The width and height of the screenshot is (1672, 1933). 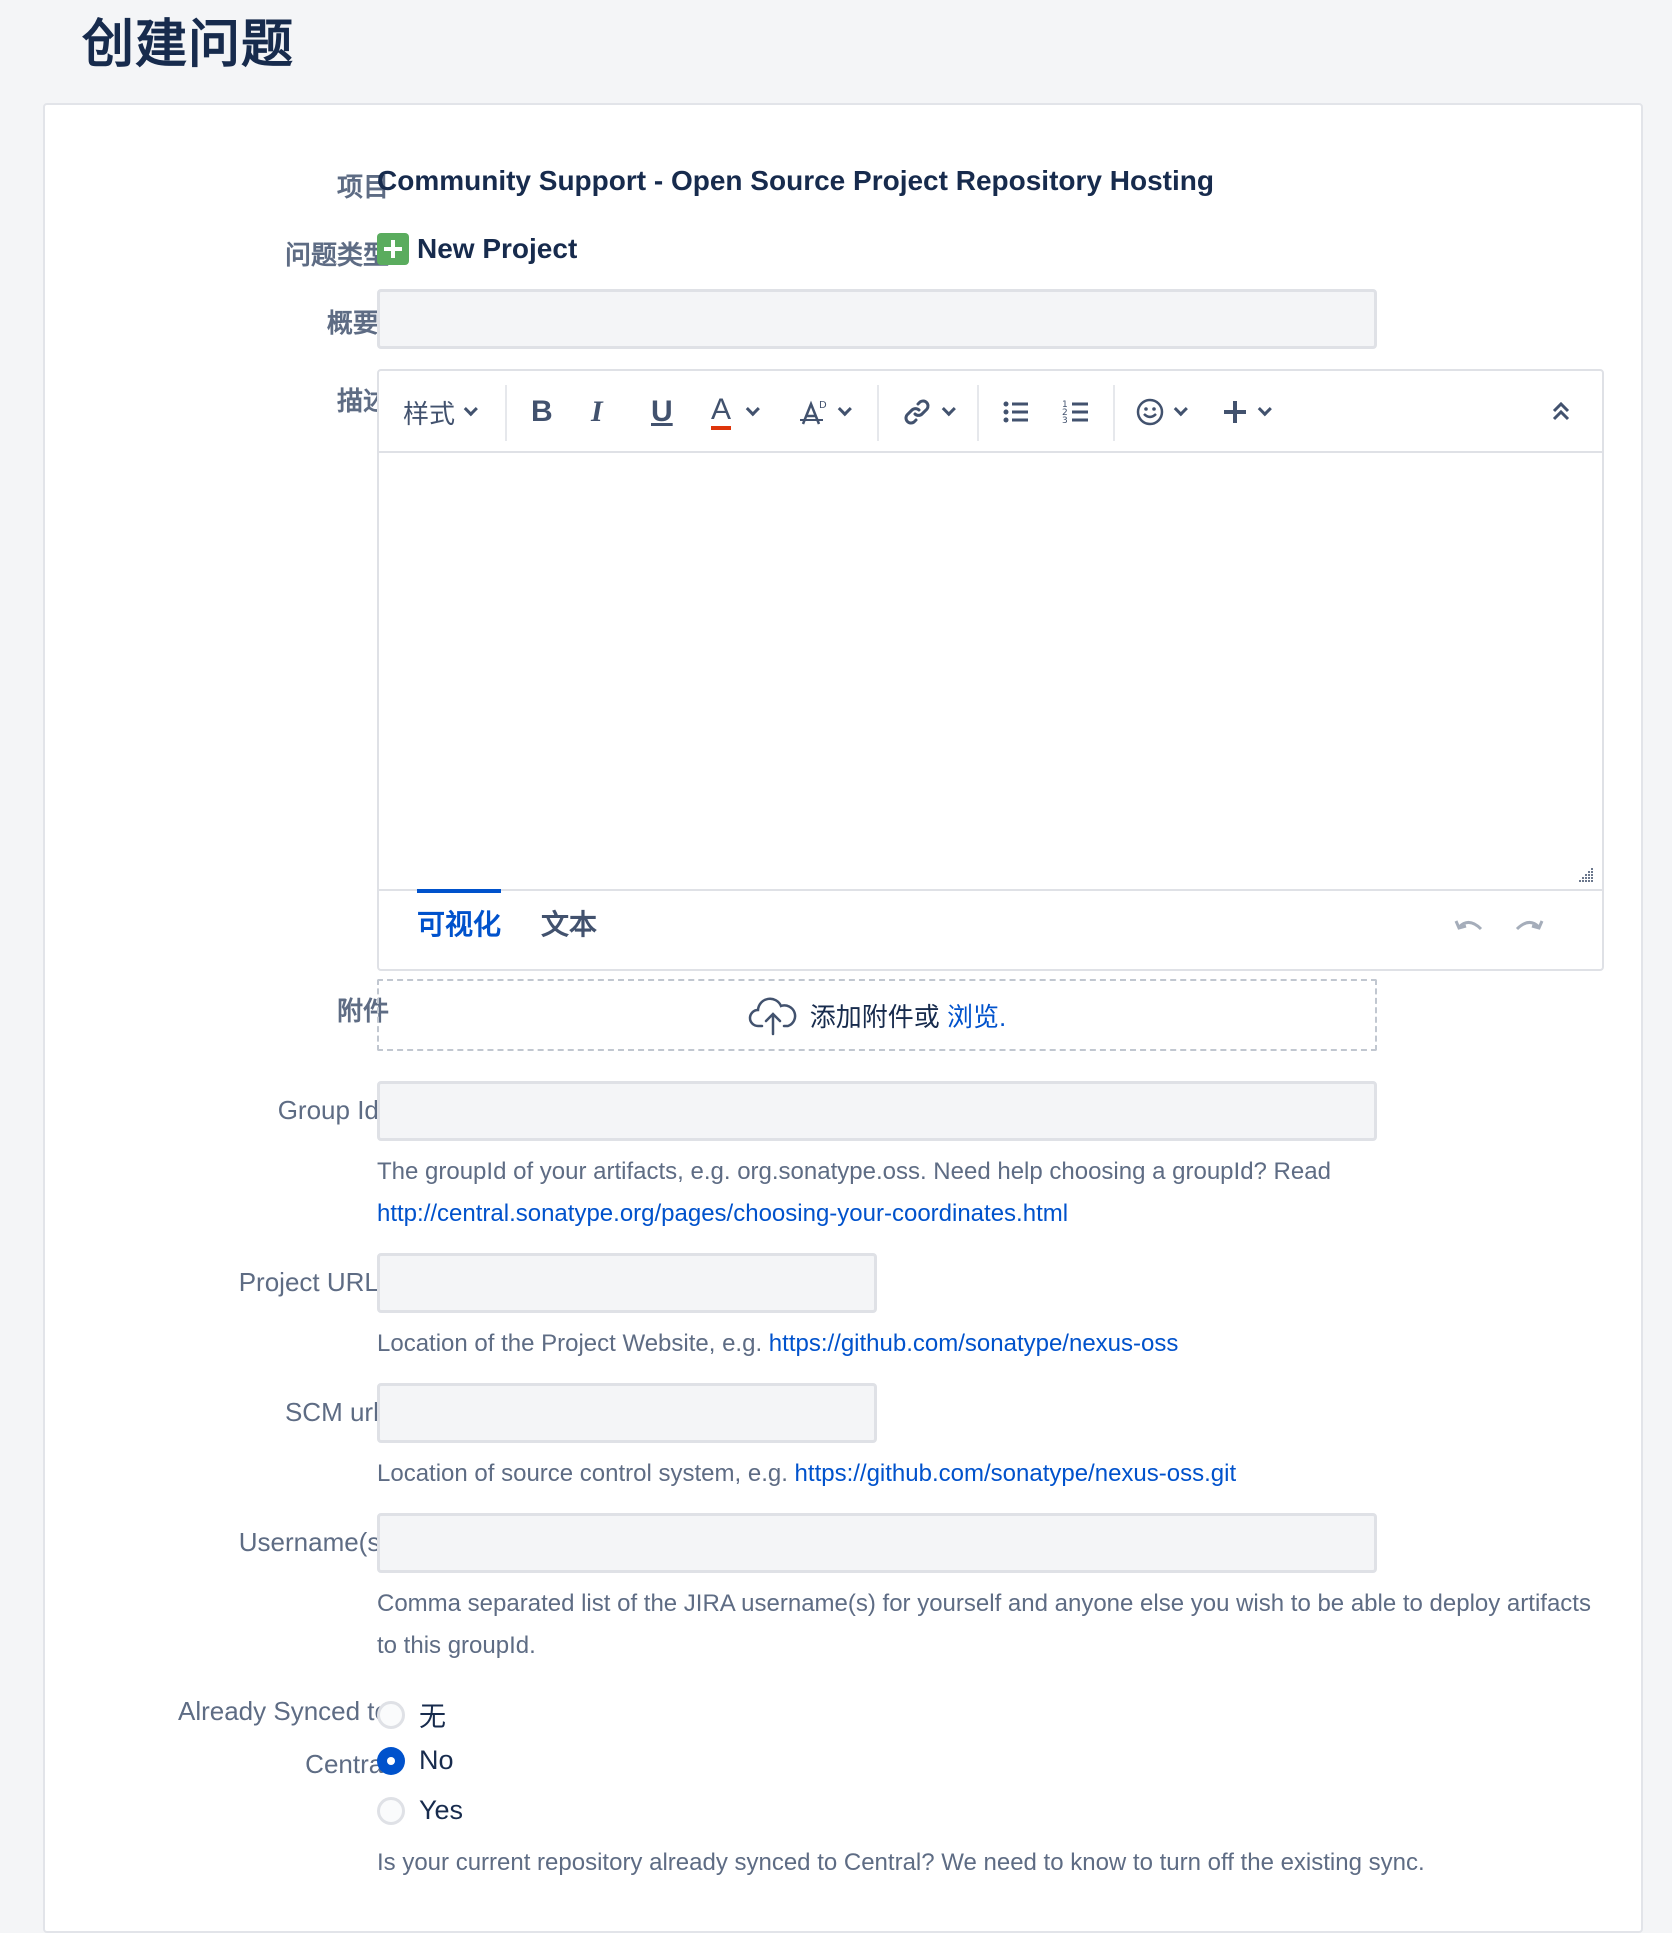 I want to click on insert-more-dropdown, so click(x=1246, y=412).